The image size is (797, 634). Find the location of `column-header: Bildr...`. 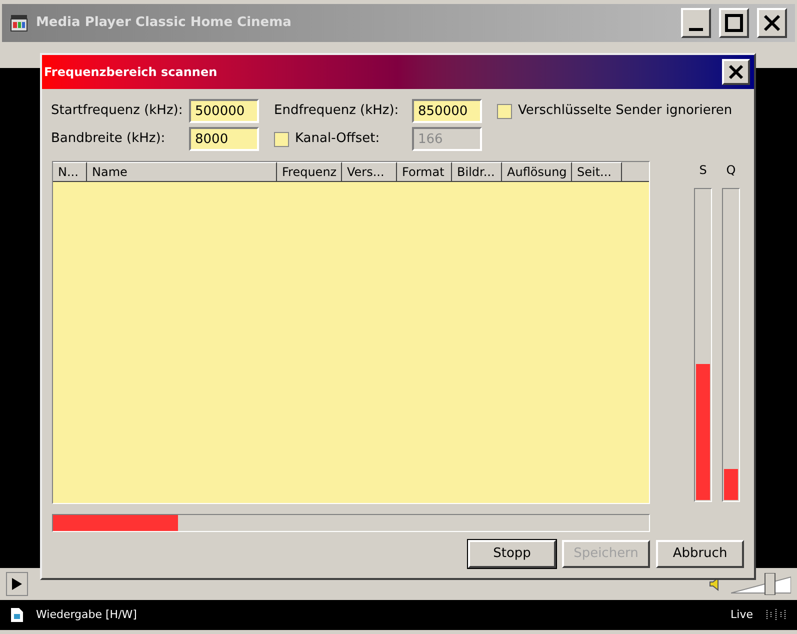

column-header: Bildr... is located at coordinates (477, 172).